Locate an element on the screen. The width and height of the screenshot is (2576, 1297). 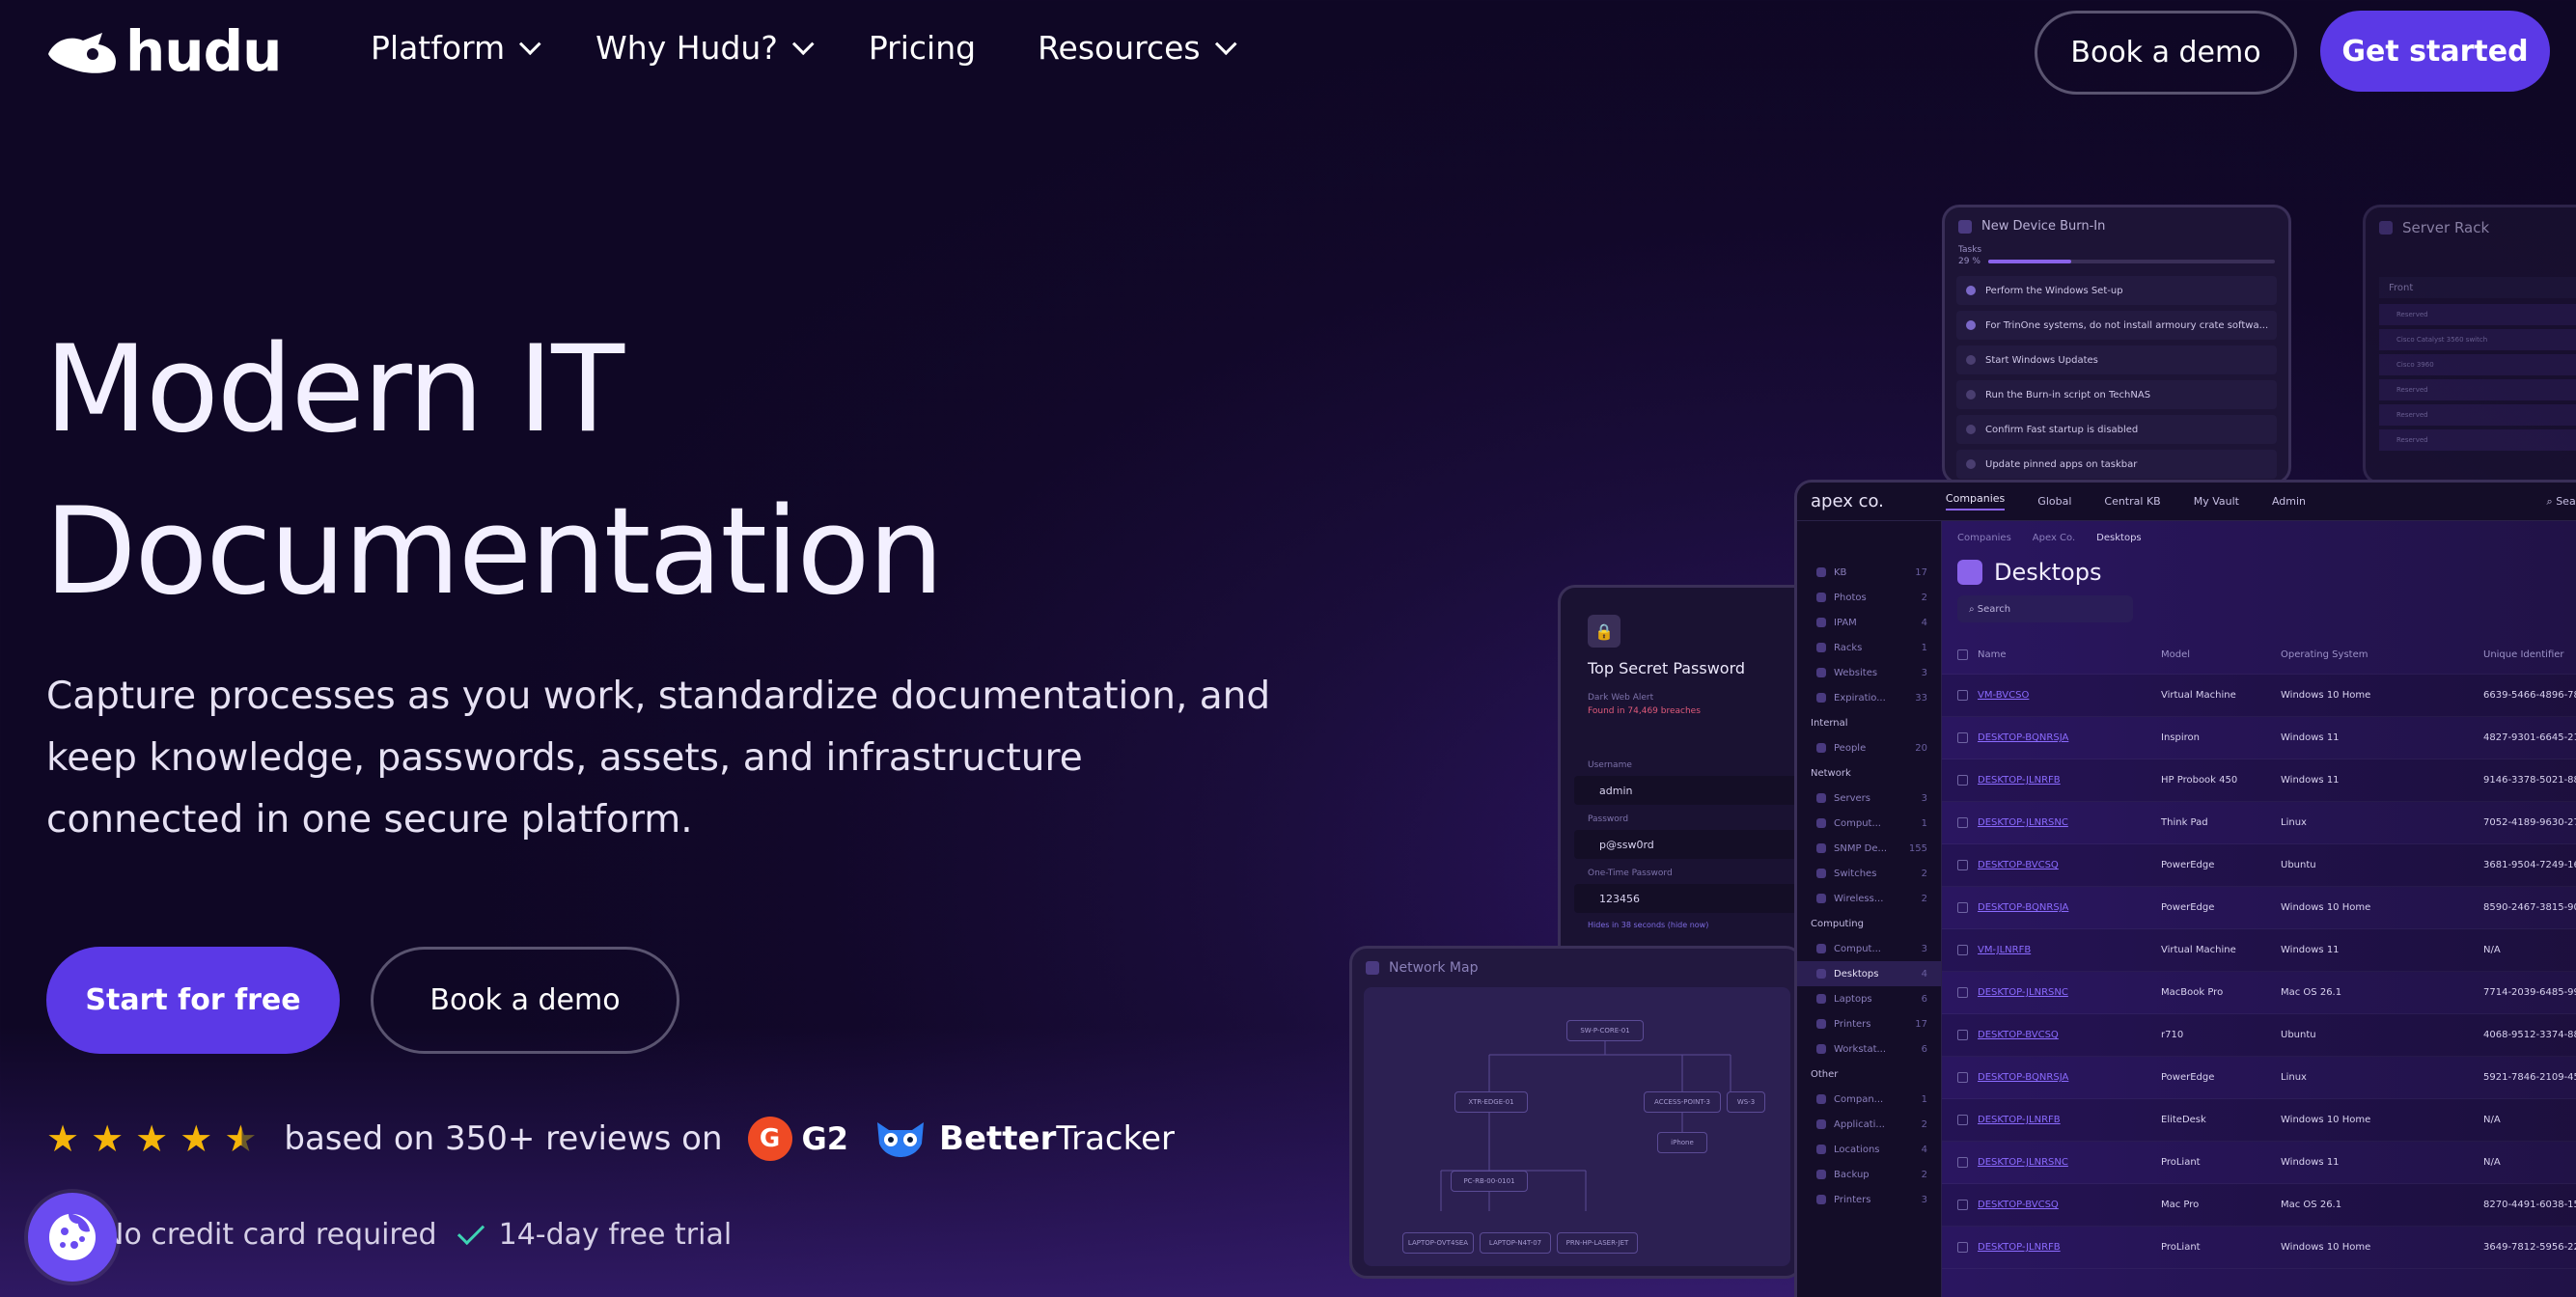
app-tab: Central KB is located at coordinates (2132, 501).